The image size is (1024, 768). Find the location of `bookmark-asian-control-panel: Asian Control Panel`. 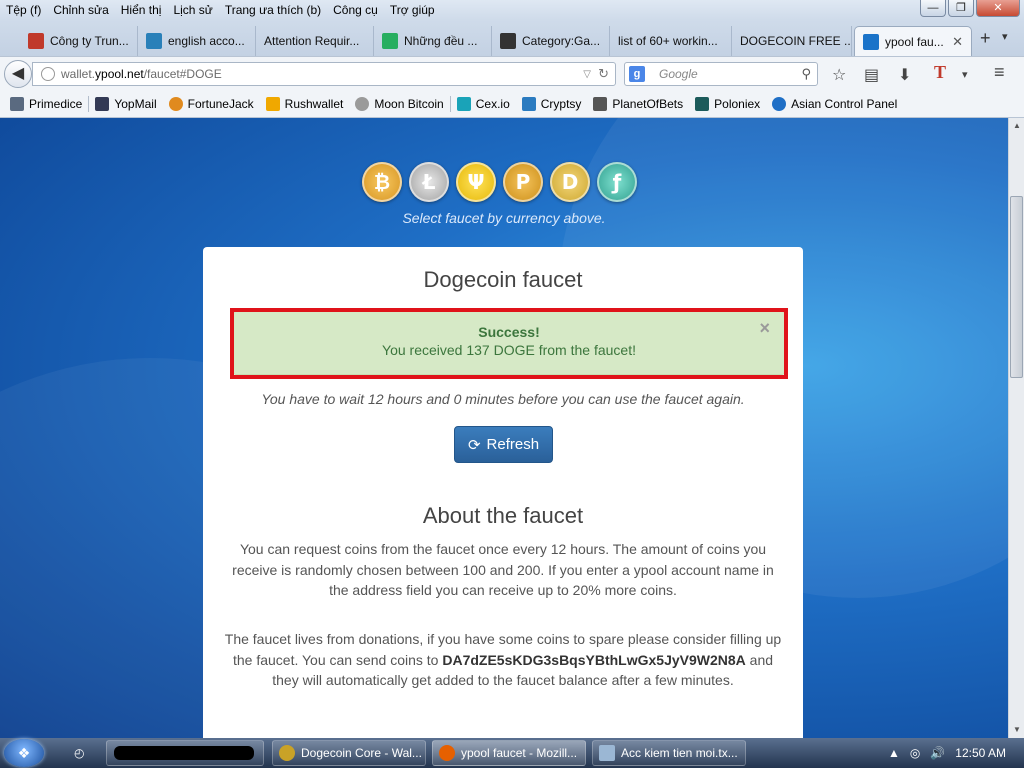

bookmark-asian-control-panel: Asian Control Panel is located at coordinates (834, 103).